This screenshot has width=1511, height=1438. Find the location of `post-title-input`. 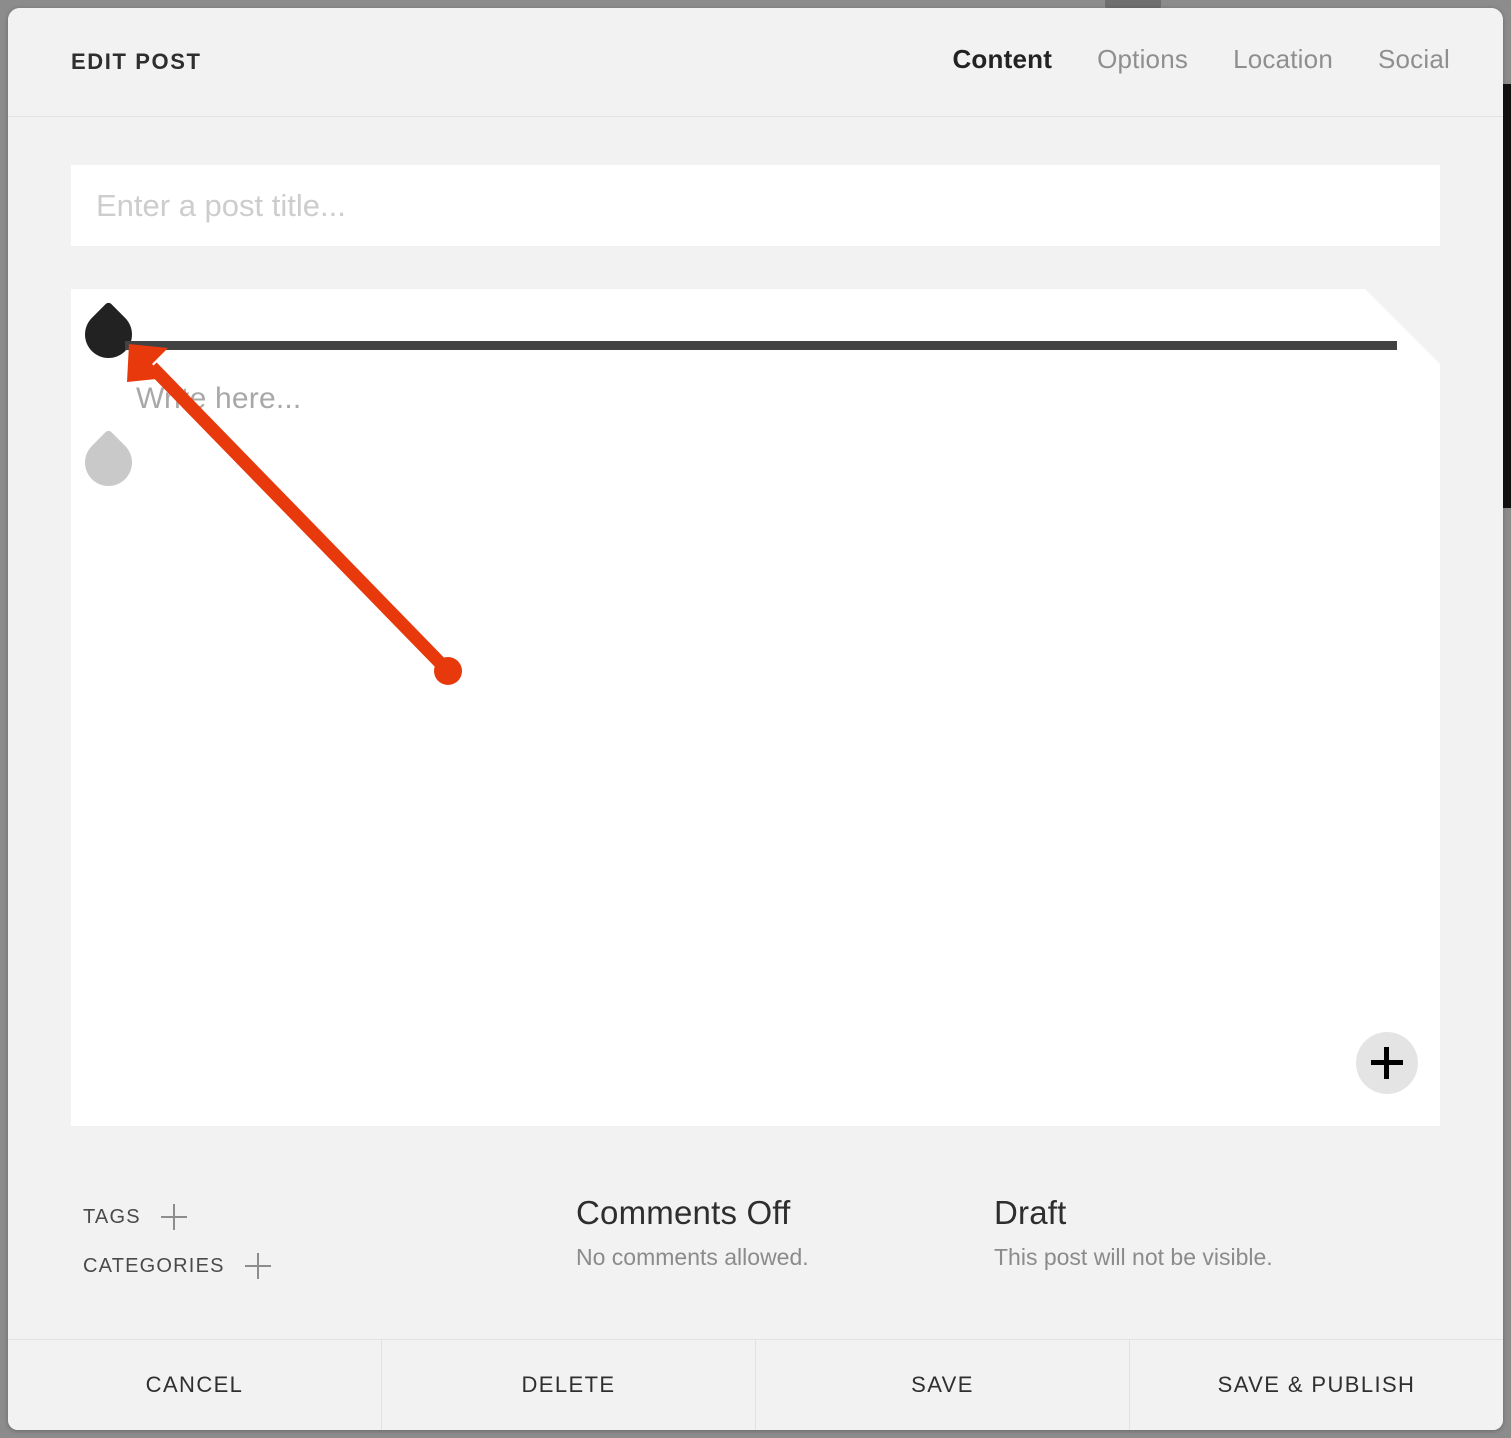

post-title-input is located at coordinates (755, 205).